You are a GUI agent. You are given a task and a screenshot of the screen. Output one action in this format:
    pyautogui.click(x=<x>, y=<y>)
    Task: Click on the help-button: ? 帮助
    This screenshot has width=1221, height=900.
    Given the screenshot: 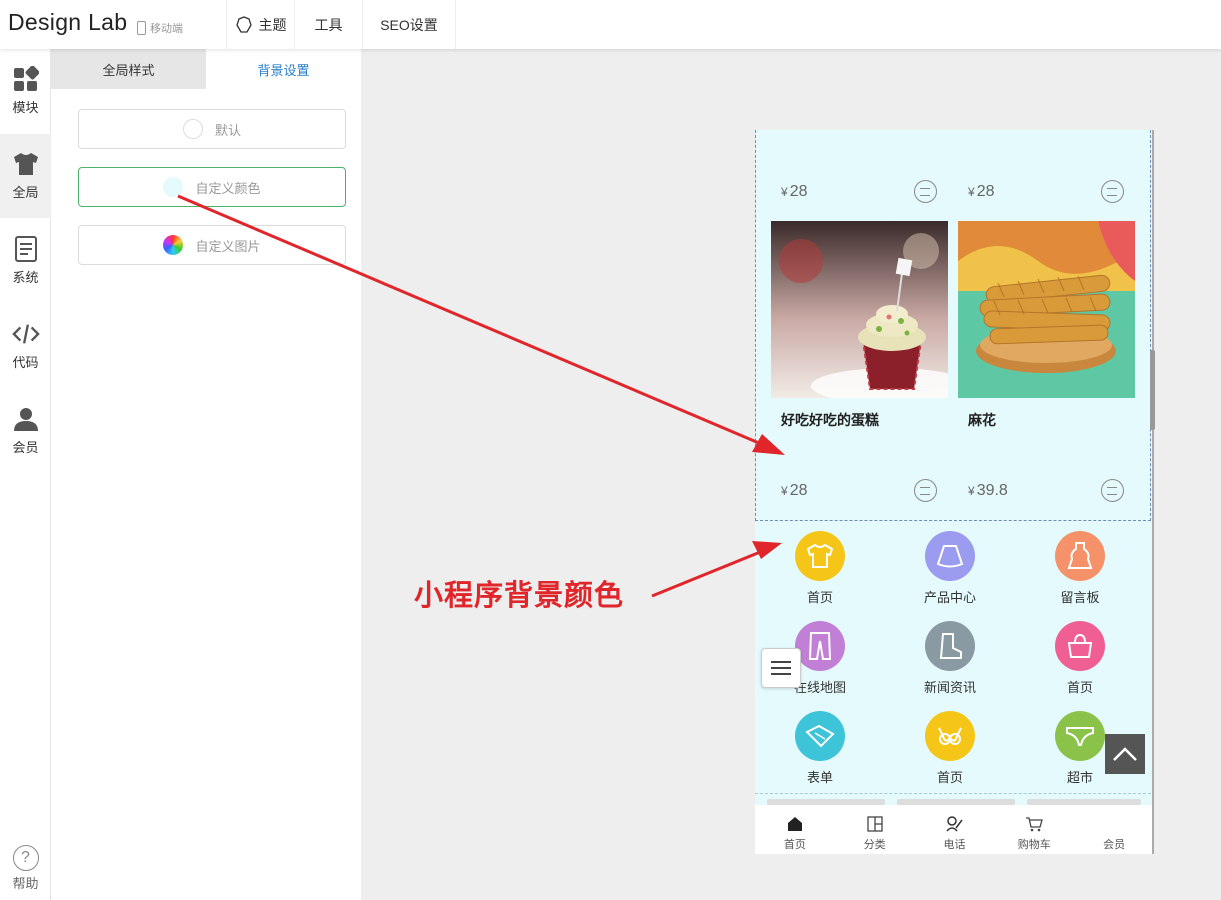 What is the action you would take?
    pyautogui.click(x=25, y=868)
    